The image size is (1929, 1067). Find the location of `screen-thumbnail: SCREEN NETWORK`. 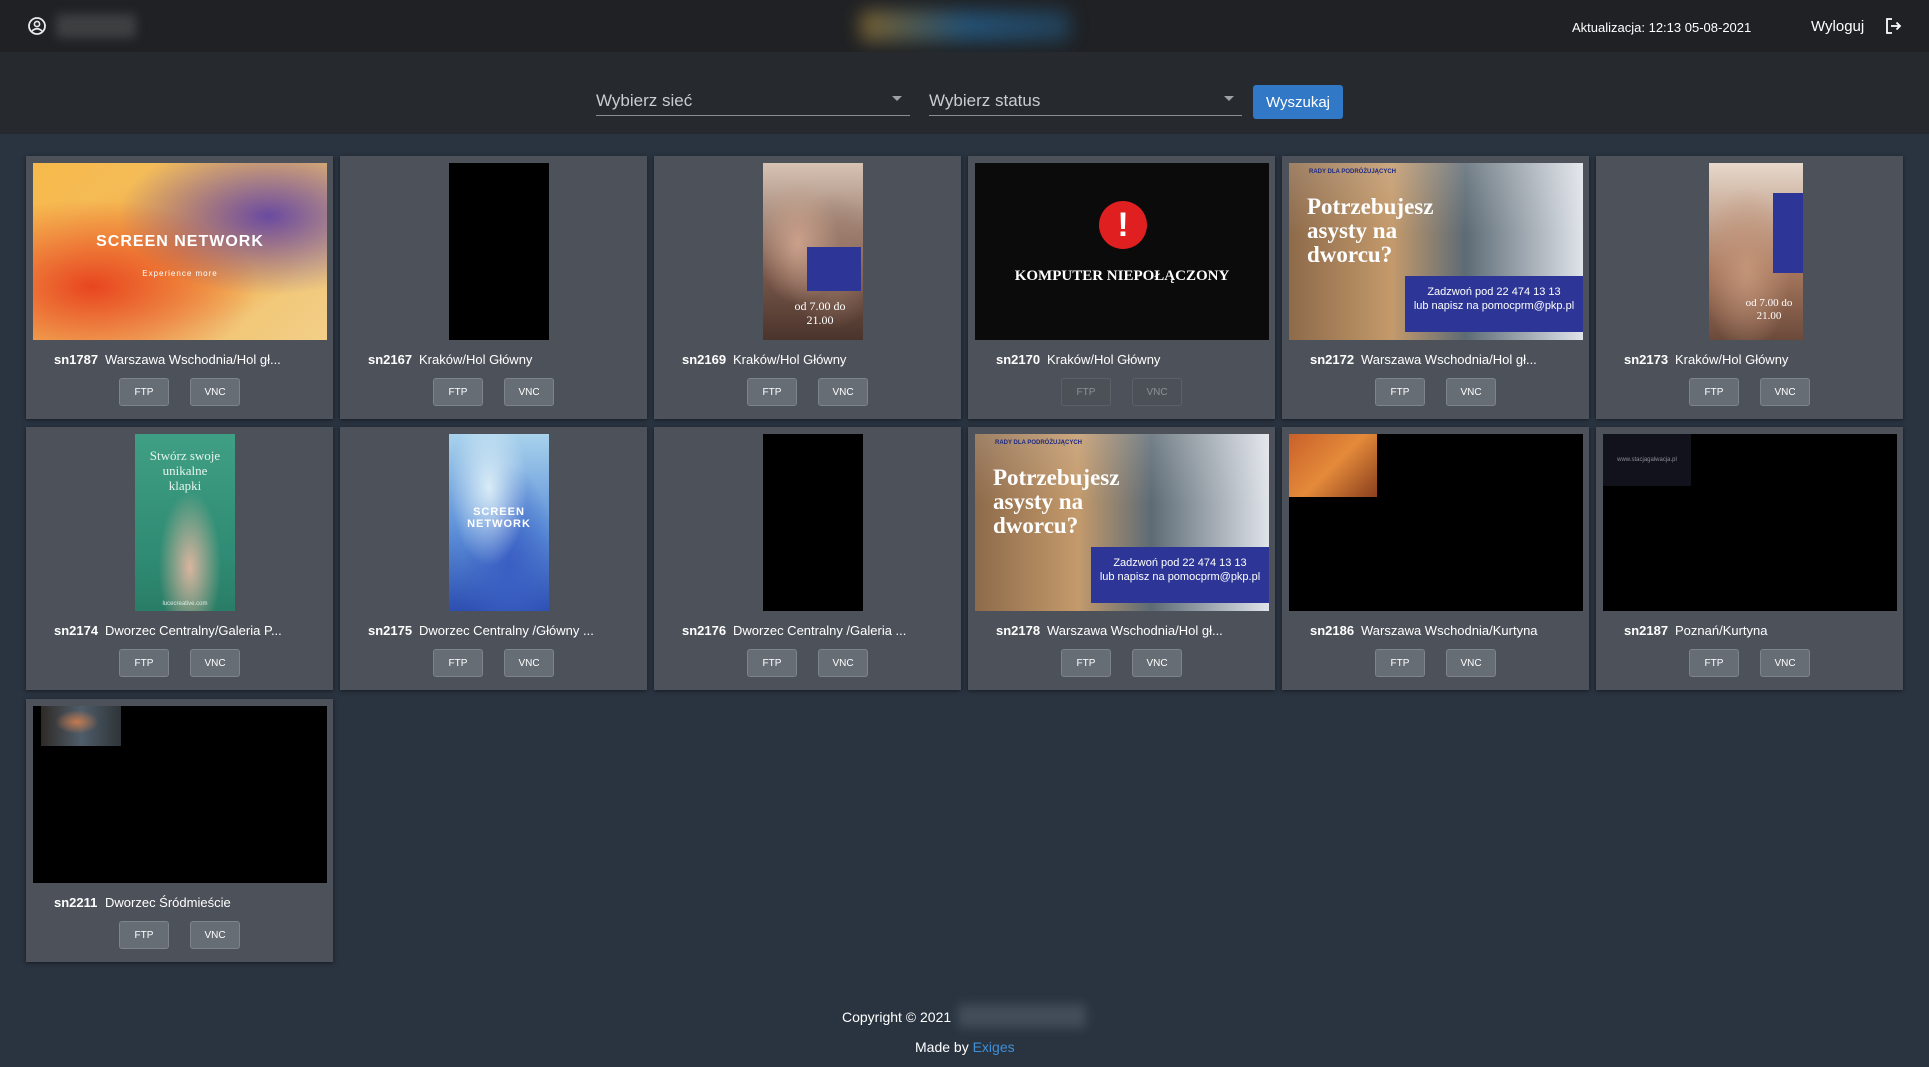

screen-thumbnail: SCREEN NETWORK is located at coordinates (494, 522).